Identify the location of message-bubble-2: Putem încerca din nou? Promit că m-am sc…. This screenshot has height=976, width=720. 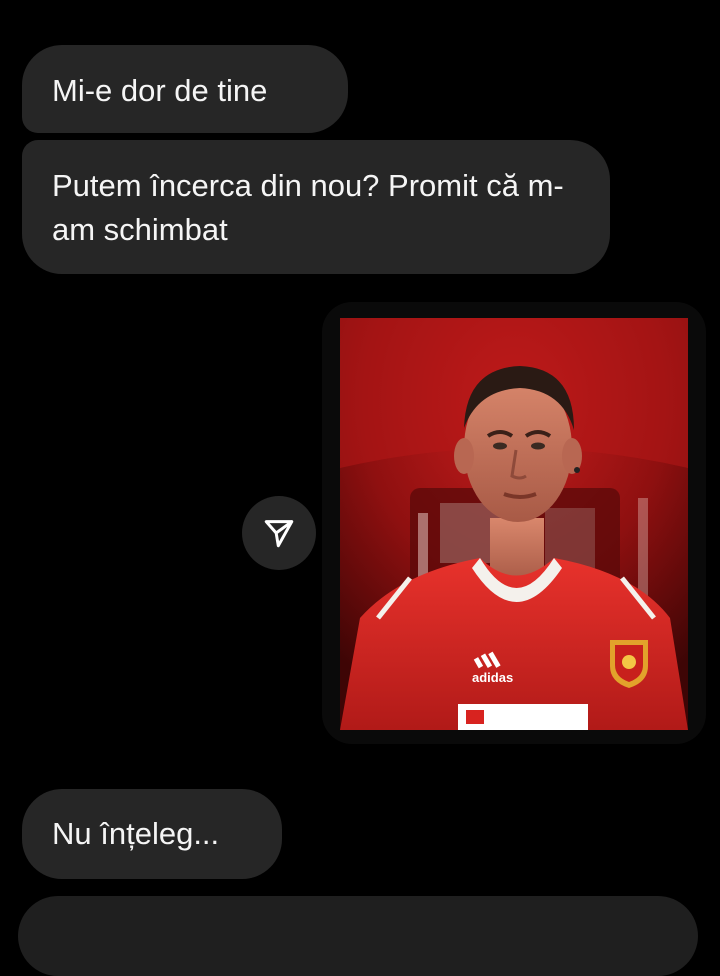
(316, 207).